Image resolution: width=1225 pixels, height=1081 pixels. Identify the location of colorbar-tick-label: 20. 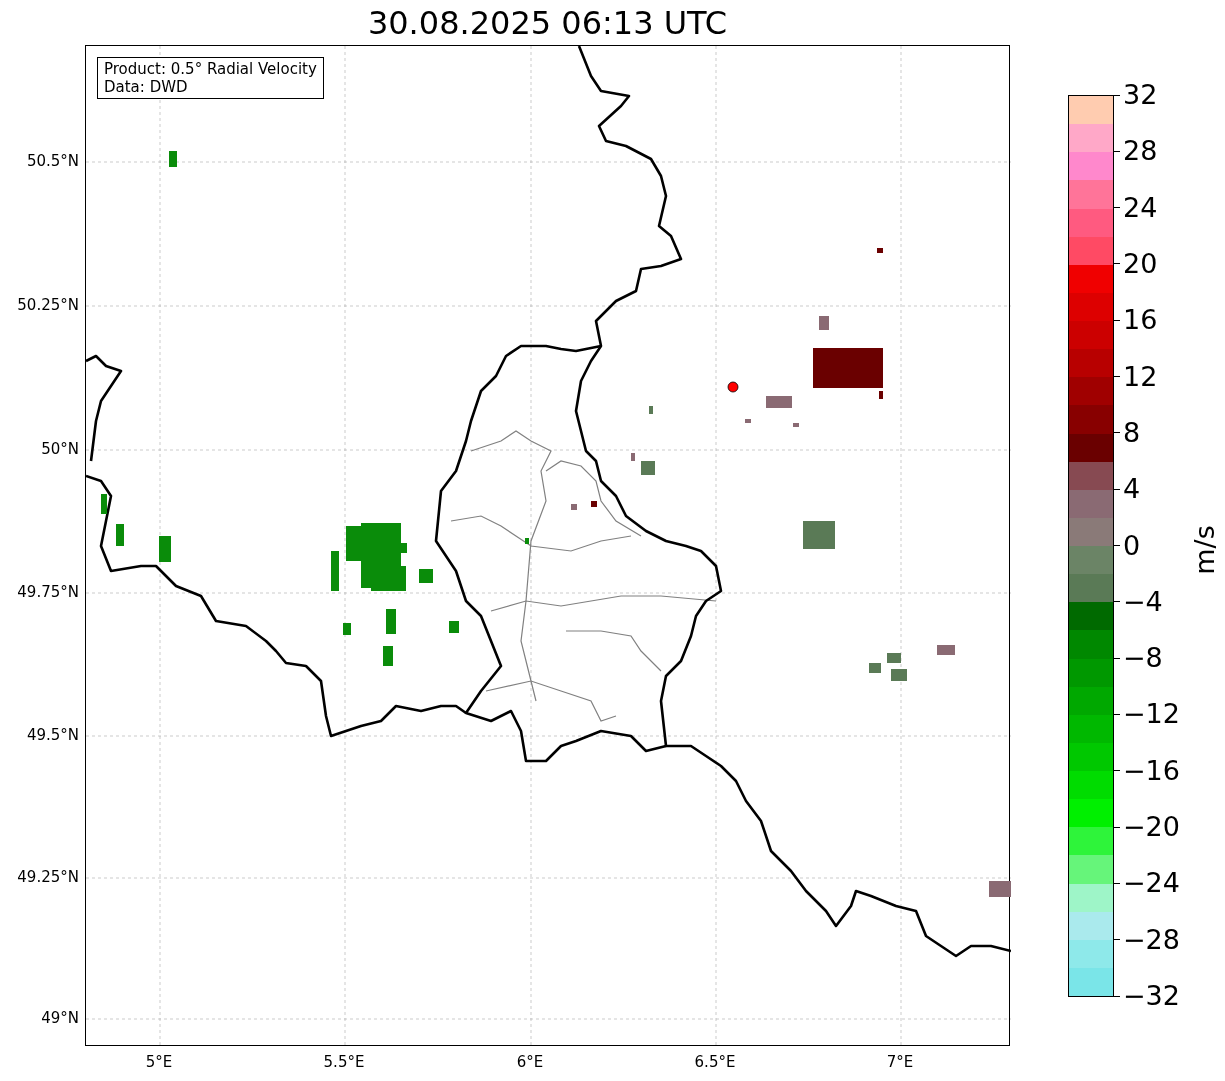
(1140, 263).